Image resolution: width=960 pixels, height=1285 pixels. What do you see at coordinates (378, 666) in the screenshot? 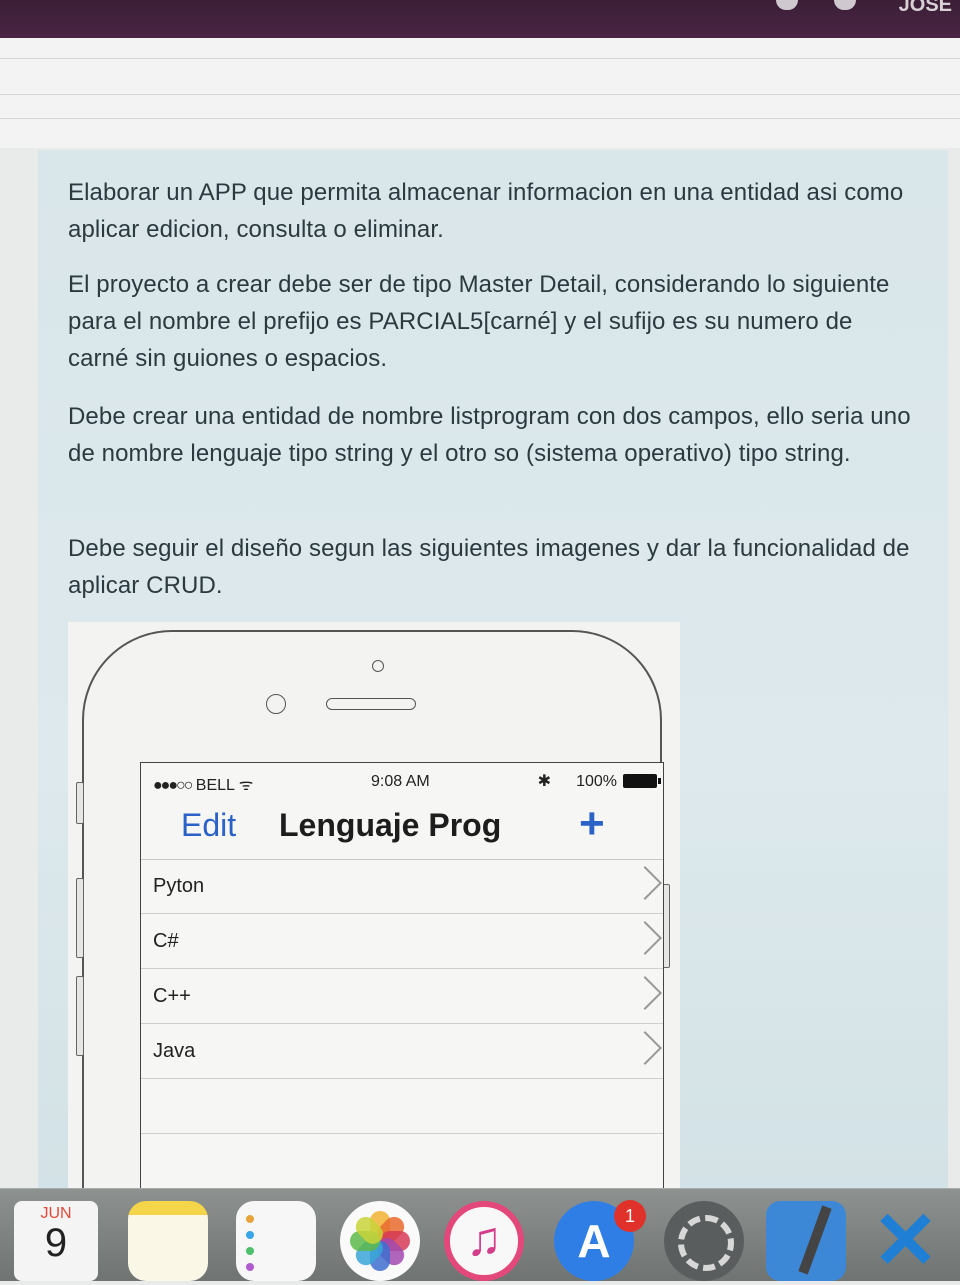
I see `sensor-icon` at bounding box center [378, 666].